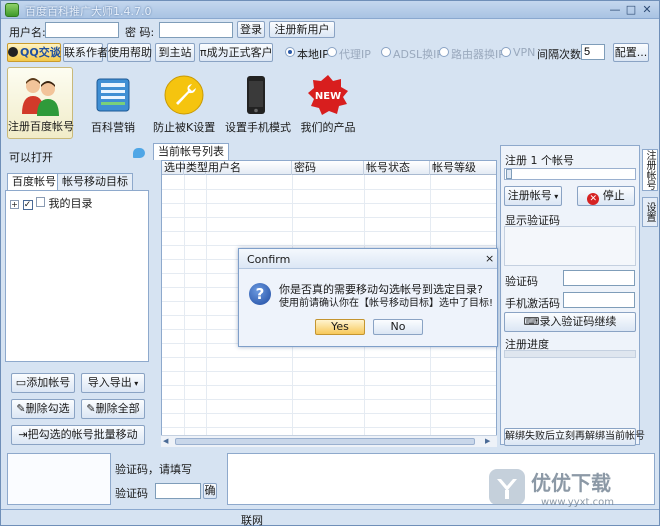 Image resolution: width=660 pixels, height=526 pixels. Describe the element at coordinates (77, 276) in the screenshot. I see `directory-tree: + ✓ 我的目录` at that location.